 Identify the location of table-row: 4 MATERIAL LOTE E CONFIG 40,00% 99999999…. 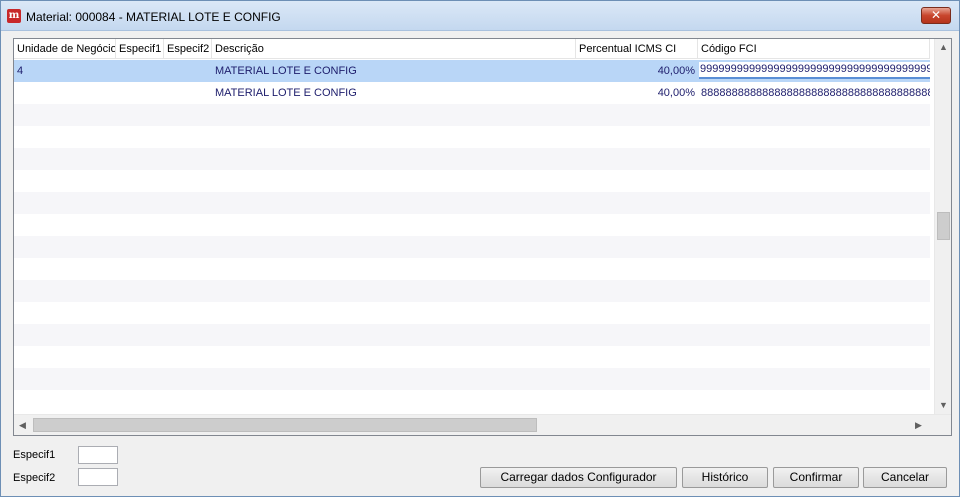
(472, 71).